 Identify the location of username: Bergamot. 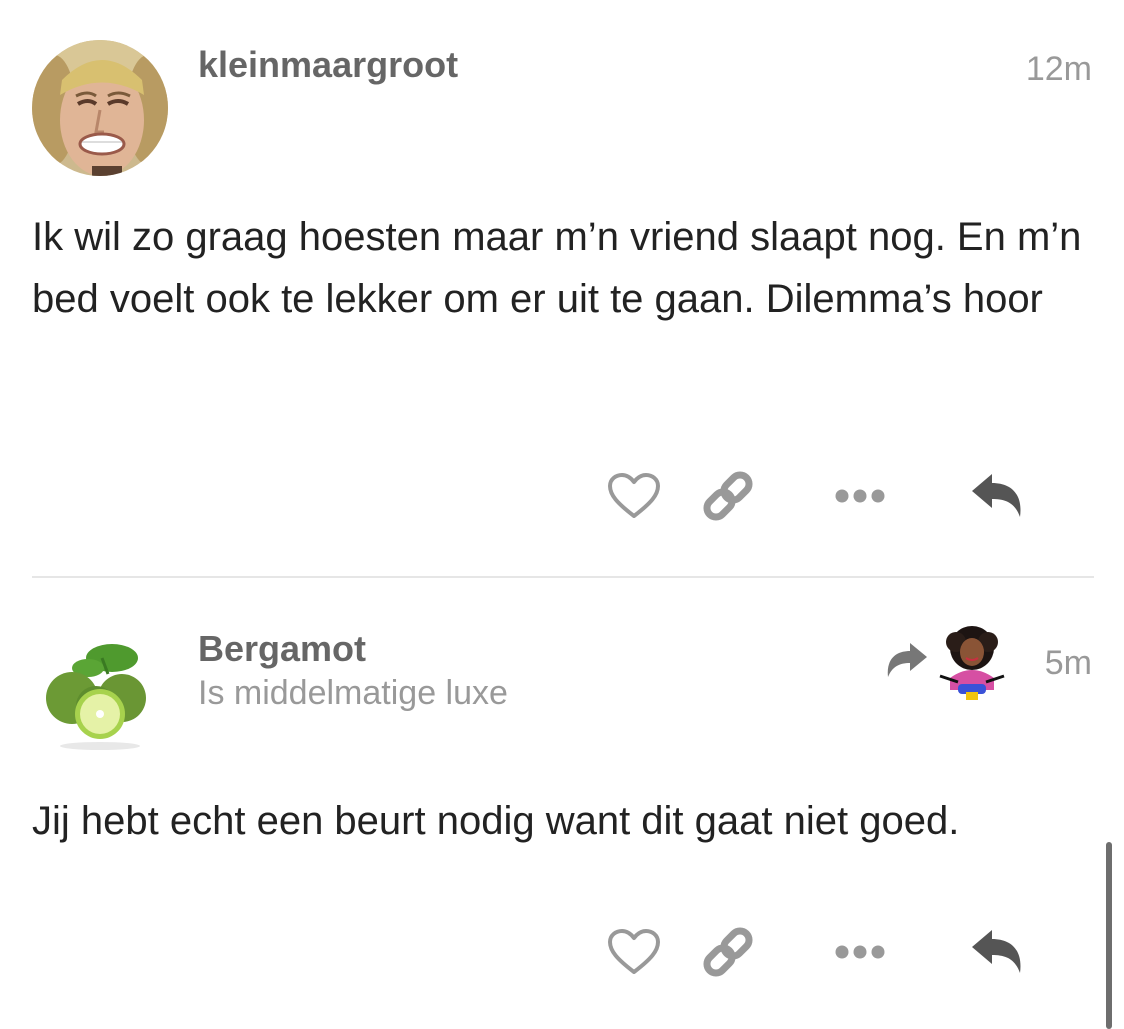
(282, 649).